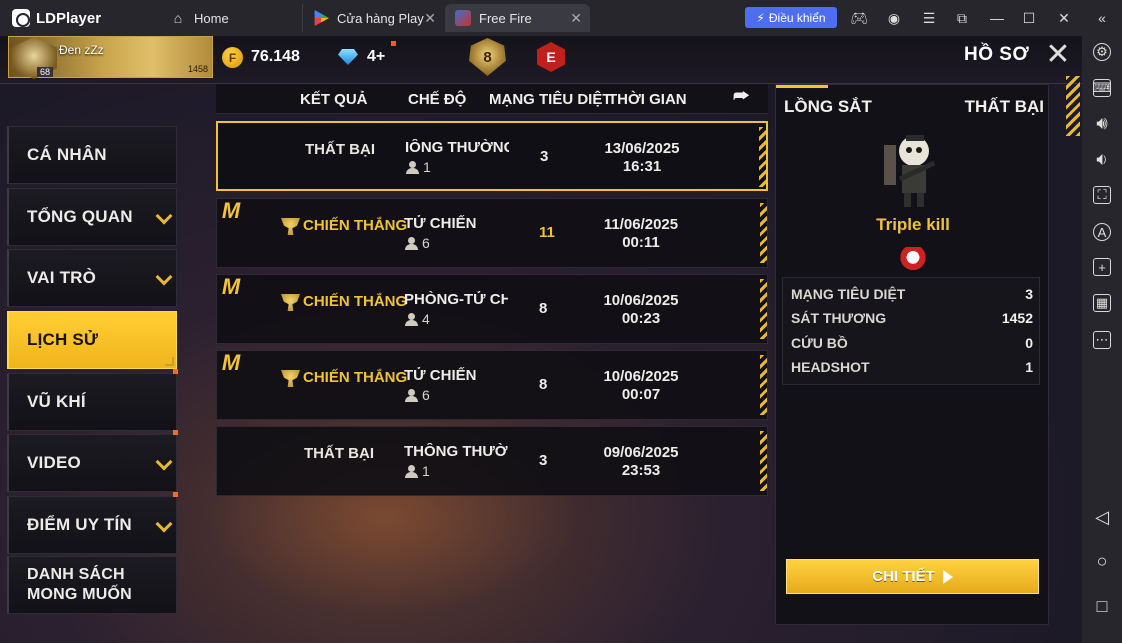  What do you see at coordinates (92, 400) in the screenshot?
I see `nav-vu-khi: VŨ KHÍ` at bounding box center [92, 400].